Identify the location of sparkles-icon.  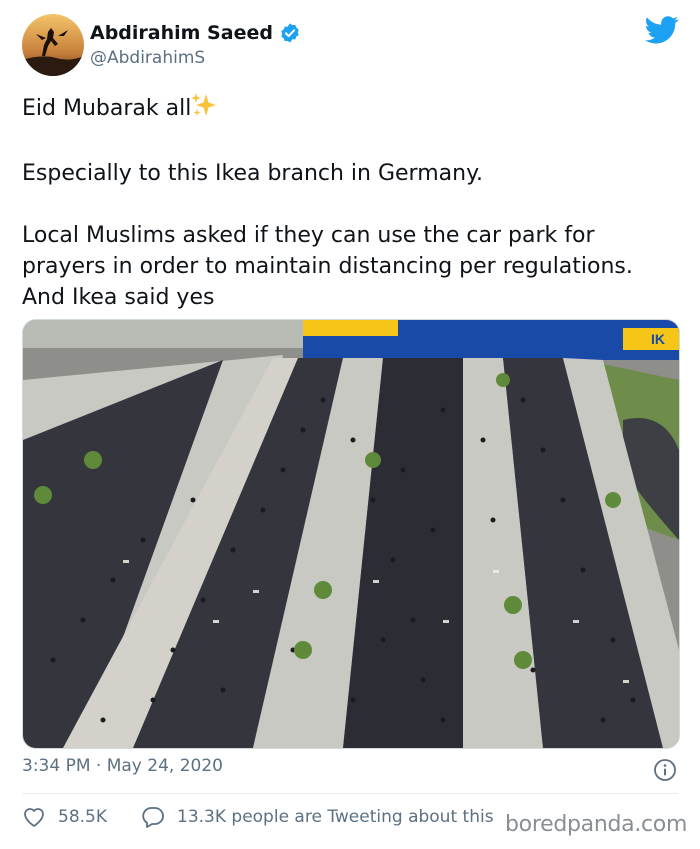
(204, 109).